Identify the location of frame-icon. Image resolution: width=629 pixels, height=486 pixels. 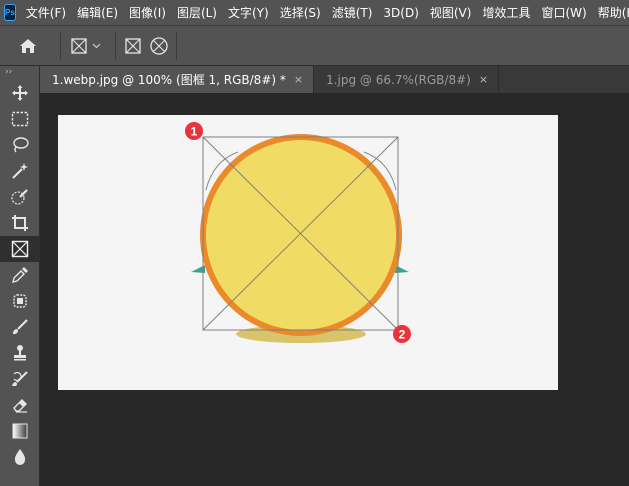
(20, 249).